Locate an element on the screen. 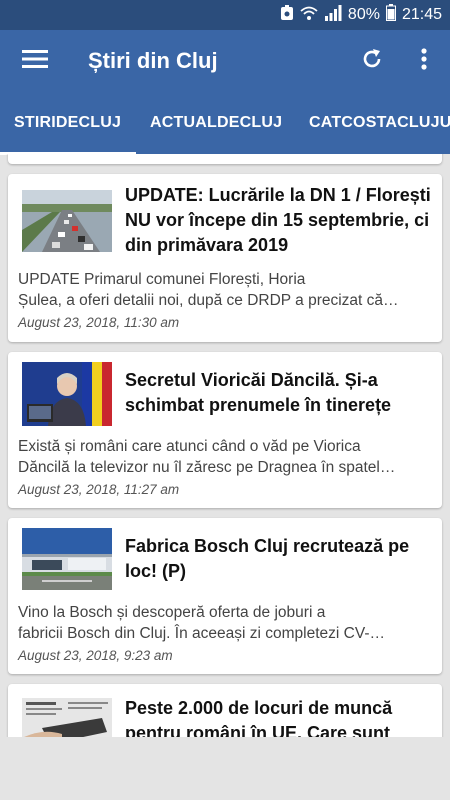  notification-icon is located at coordinates (287, 15).